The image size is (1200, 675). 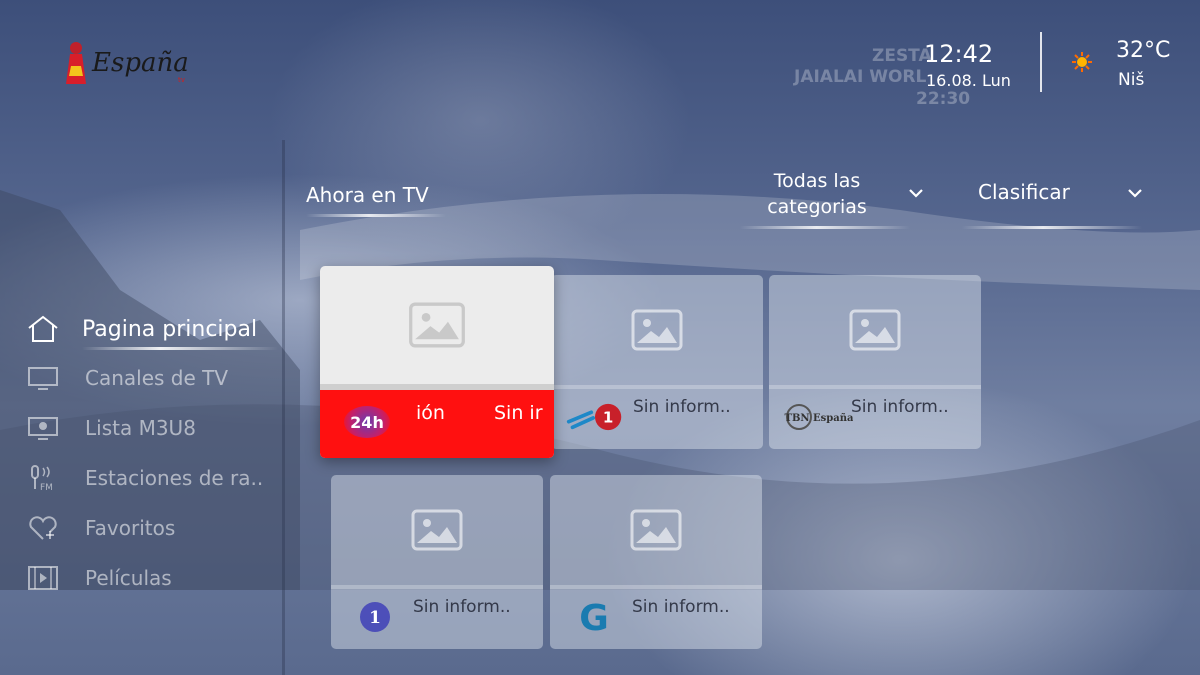 I want to click on sun-icon, so click(x=1082, y=62).